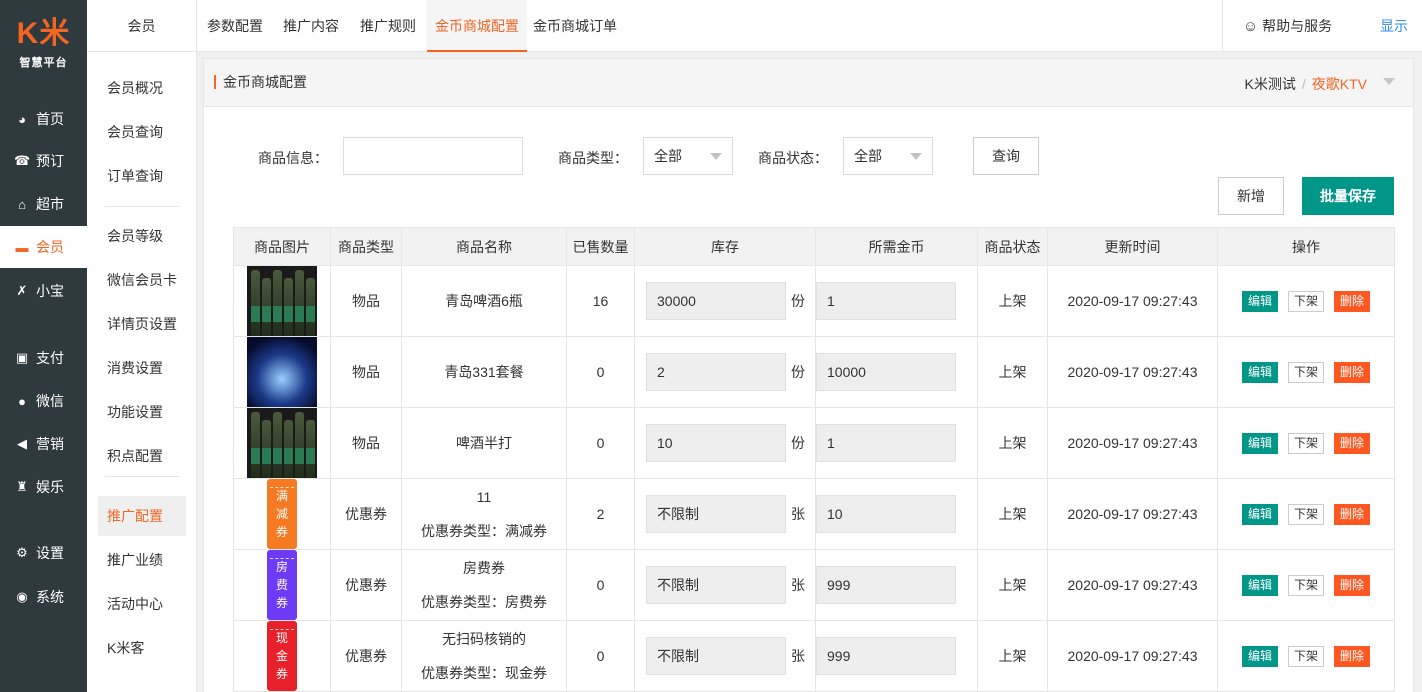  Describe the element at coordinates (50, 291) in the screenshot. I see `nav-item-label: 小宝` at that location.